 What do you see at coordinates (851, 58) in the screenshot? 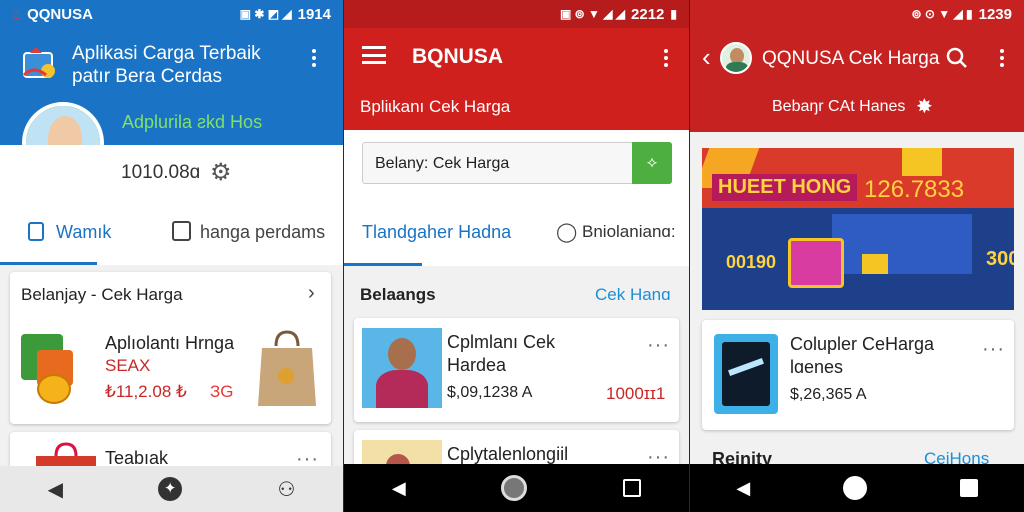
I see `header-title: QQNUSA Cek Harga` at bounding box center [851, 58].